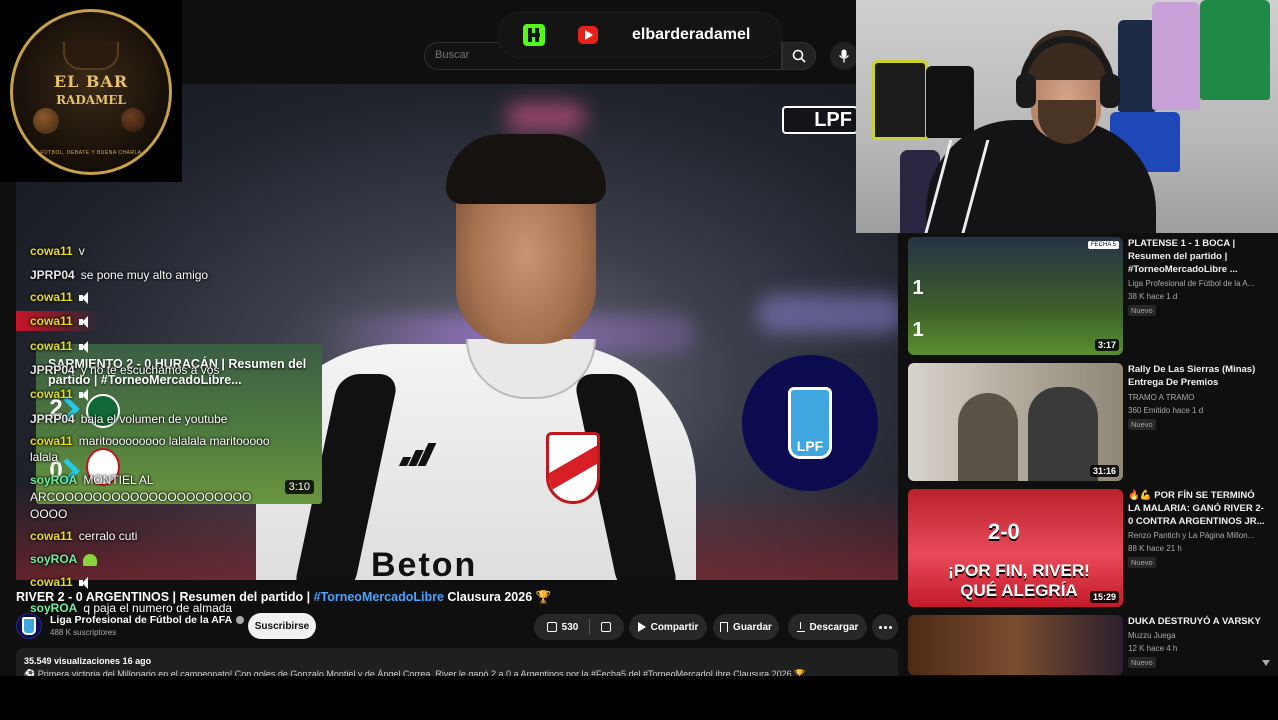 The image size is (1278, 720). What do you see at coordinates (1103, 245) in the screenshot?
I see `thumb-week-badge: FECHA 5` at bounding box center [1103, 245].